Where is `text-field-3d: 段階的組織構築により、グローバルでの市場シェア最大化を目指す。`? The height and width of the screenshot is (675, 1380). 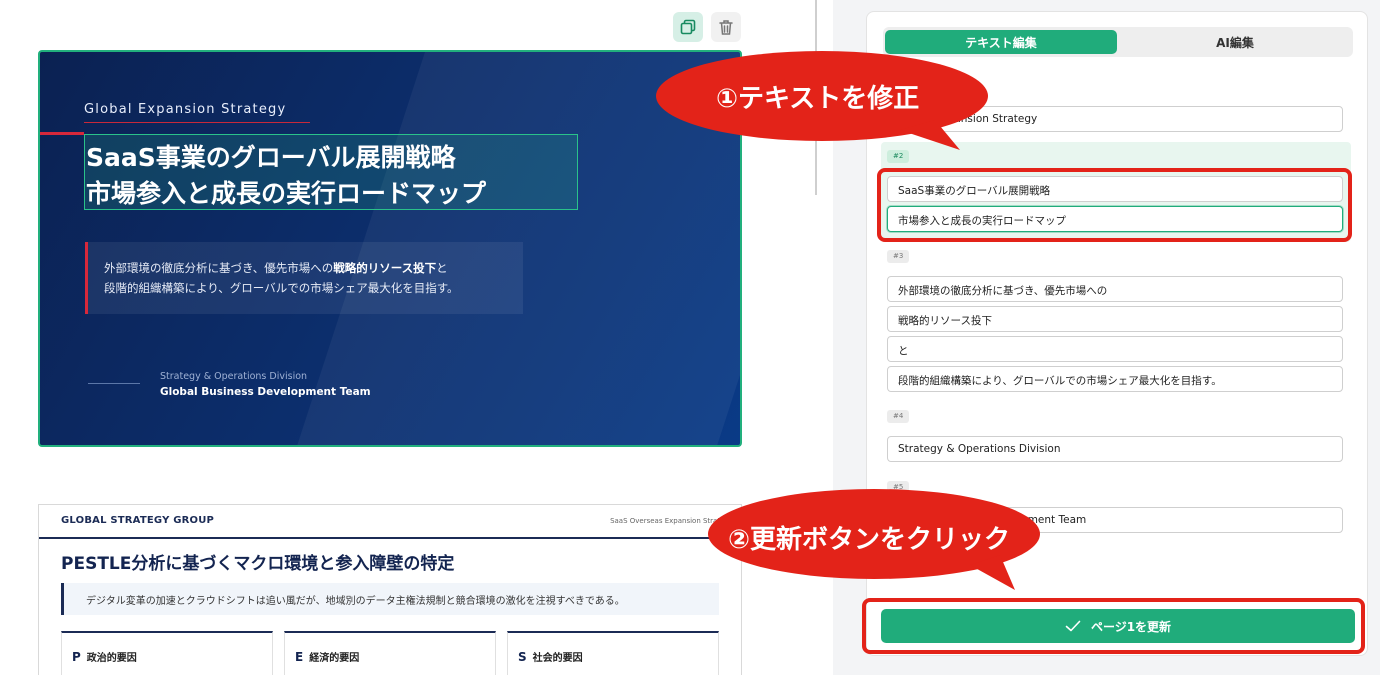 text-field-3d: 段階的組織構築により、グローバルでの市場シェア最大化を目指す。 is located at coordinates (1115, 379).